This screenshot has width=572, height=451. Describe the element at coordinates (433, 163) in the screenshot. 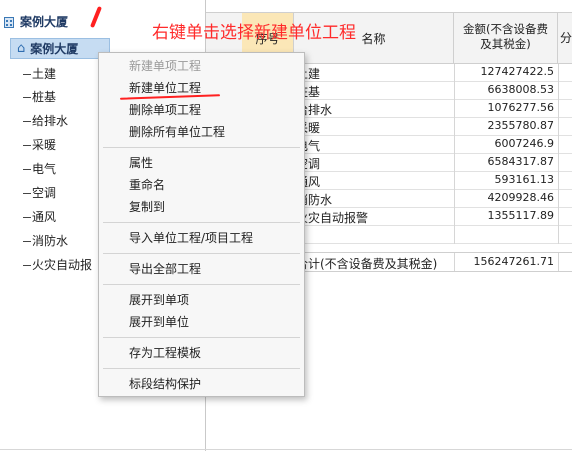

I see `table-row: 空调 6584317.87` at that location.